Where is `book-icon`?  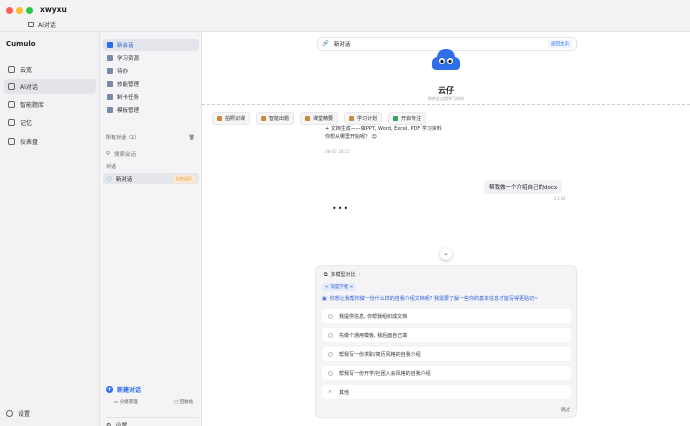
book-icon is located at coordinates (110, 58).